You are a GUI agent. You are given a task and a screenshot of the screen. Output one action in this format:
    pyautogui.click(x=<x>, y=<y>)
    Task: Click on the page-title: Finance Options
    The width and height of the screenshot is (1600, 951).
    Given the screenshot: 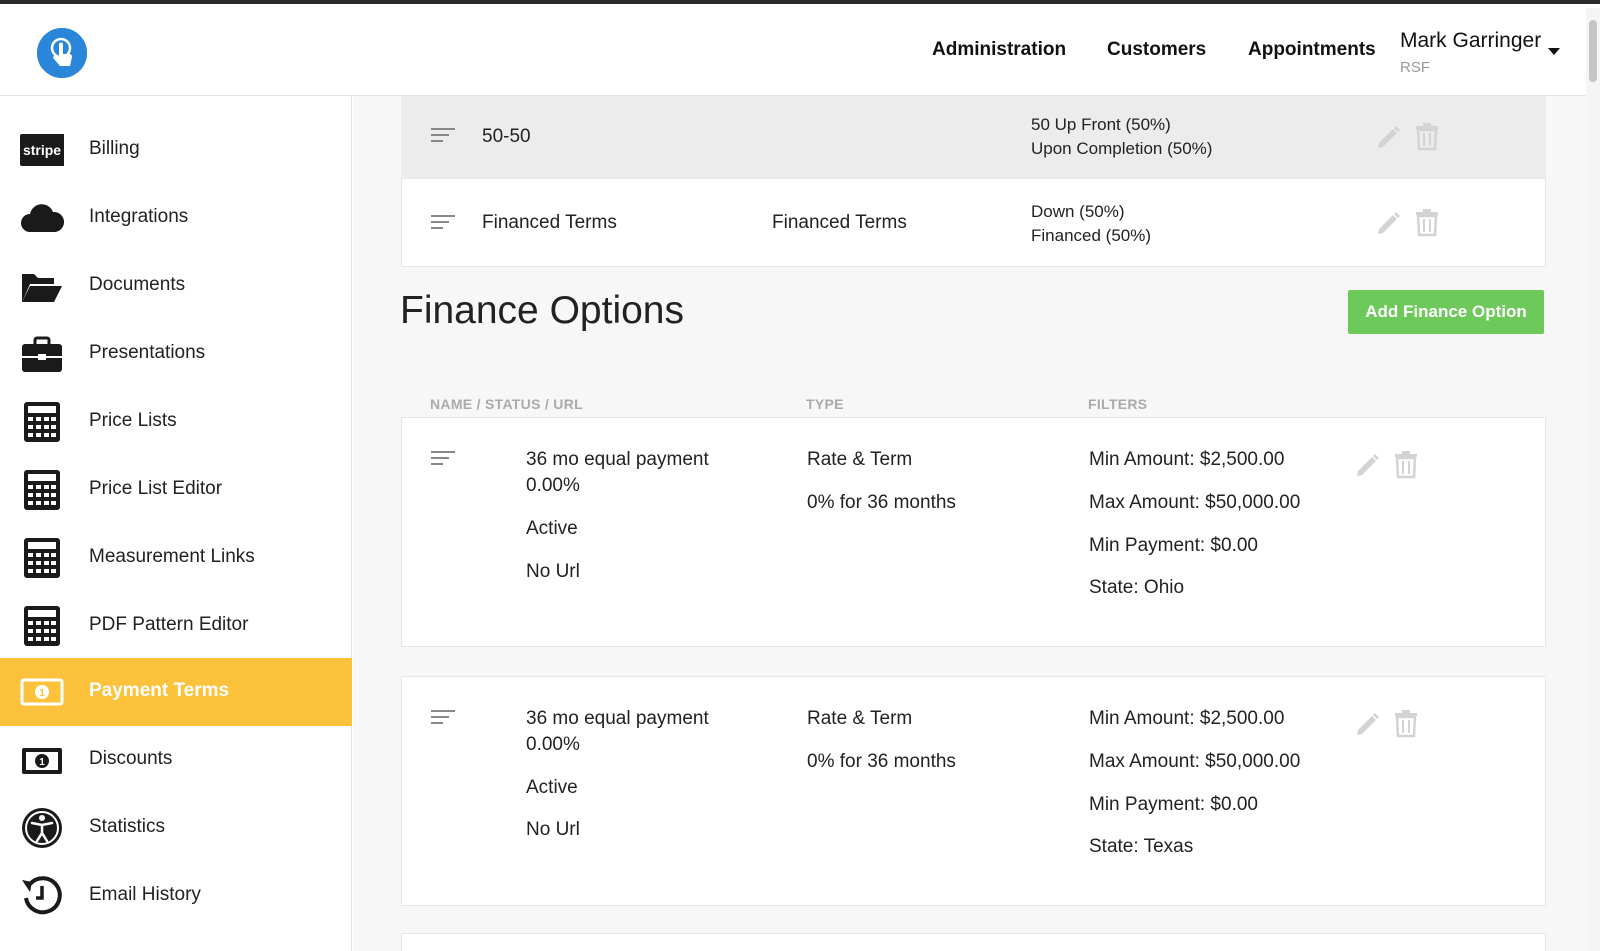 What is the action you would take?
    pyautogui.click(x=542, y=310)
    